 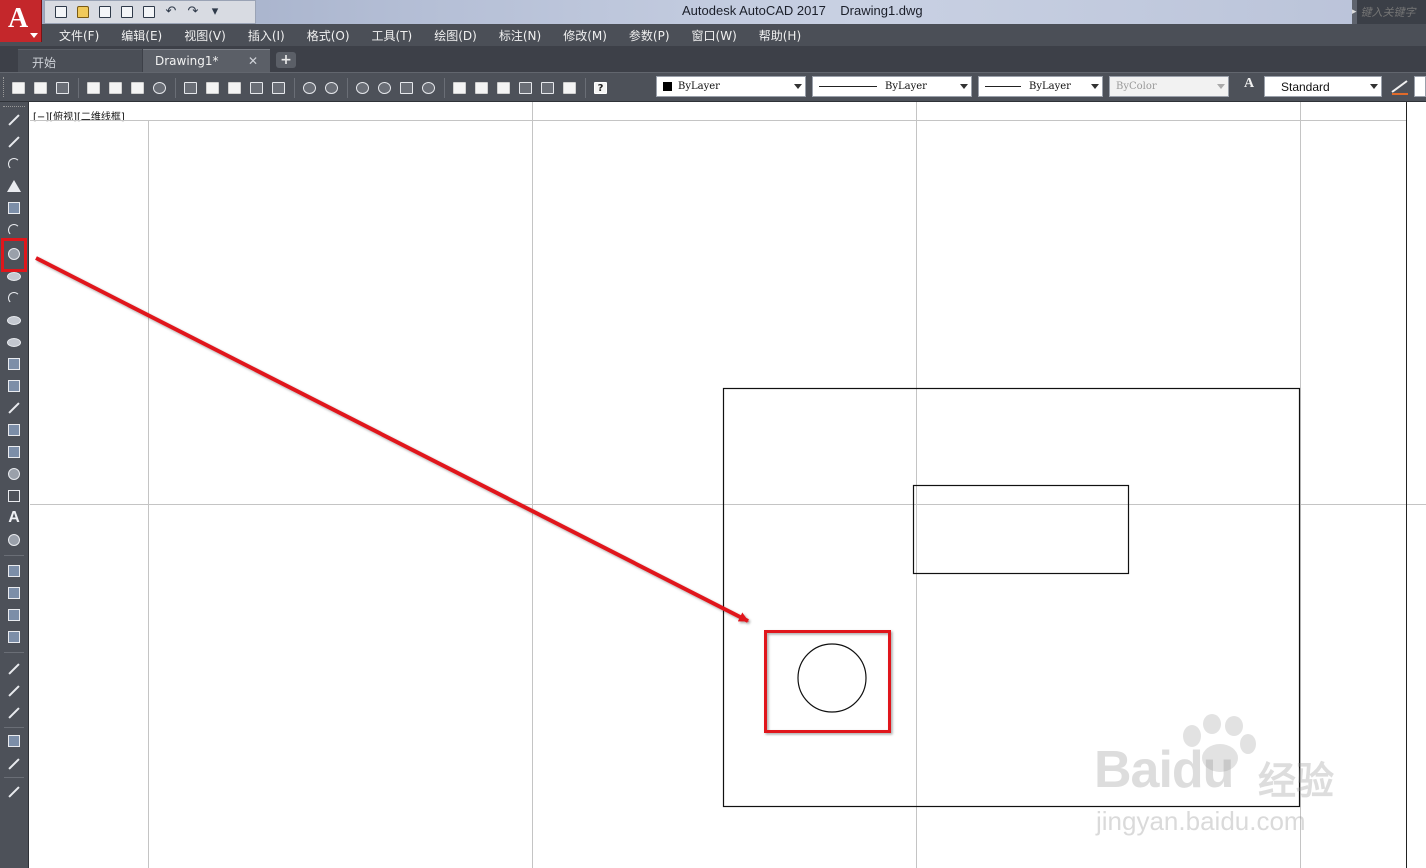 I want to click on application-menu-button: A, so click(x=21, y=21).